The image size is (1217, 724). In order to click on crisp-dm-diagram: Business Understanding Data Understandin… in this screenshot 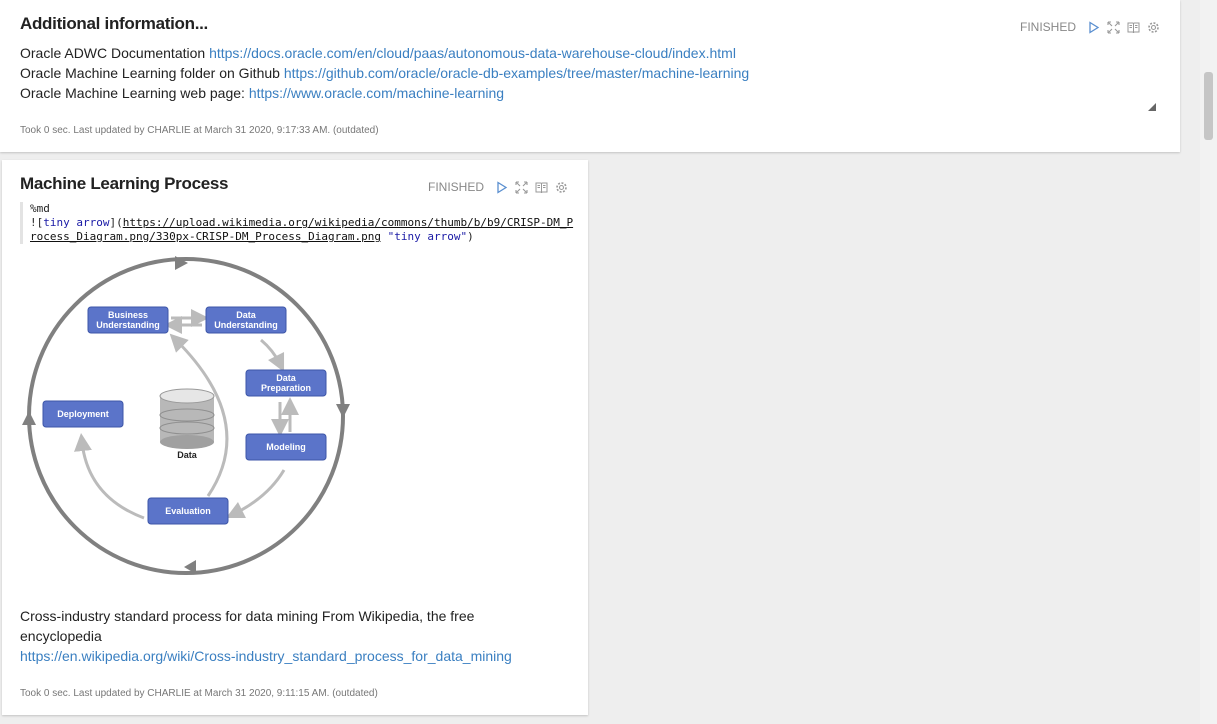, I will do `click(186, 415)`.